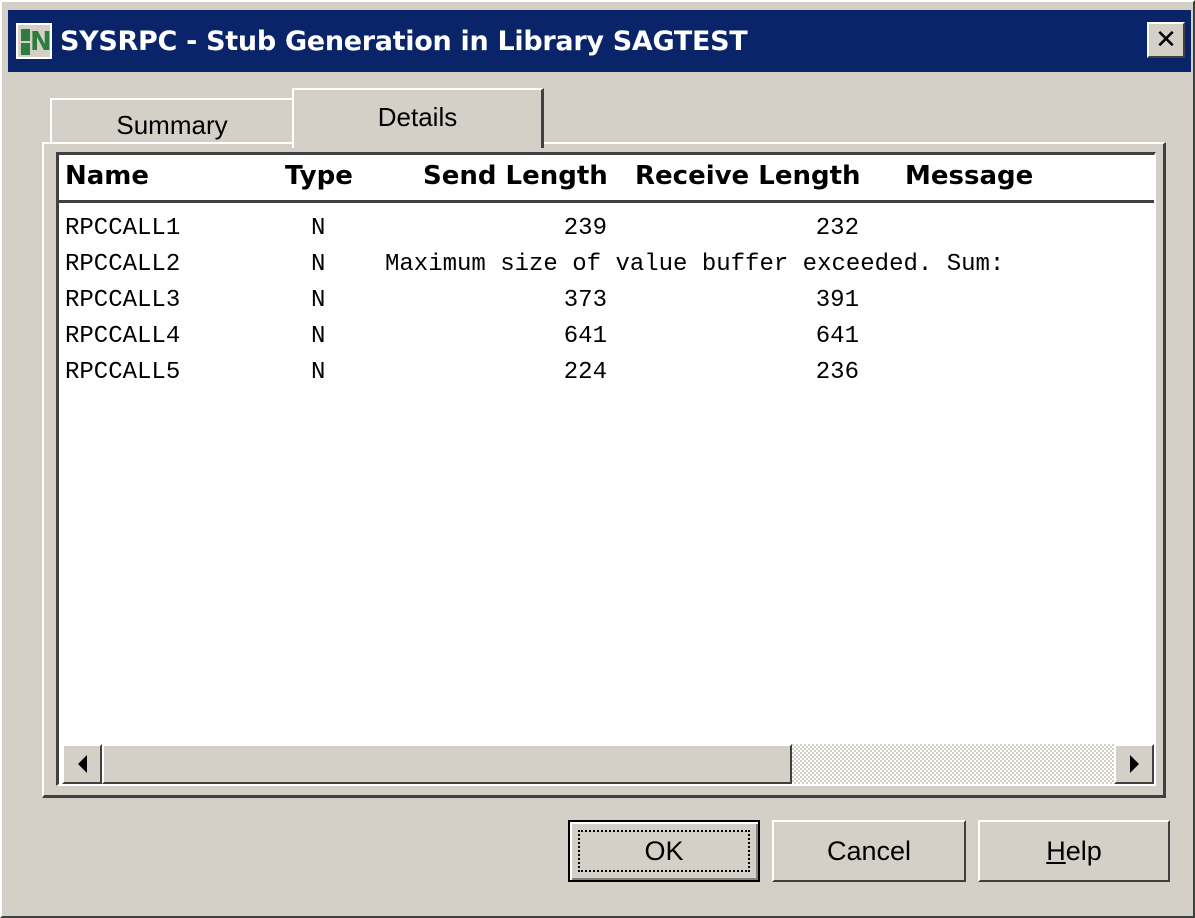 This screenshot has height=918, width=1195. I want to click on ok-button: OK, so click(664, 851).